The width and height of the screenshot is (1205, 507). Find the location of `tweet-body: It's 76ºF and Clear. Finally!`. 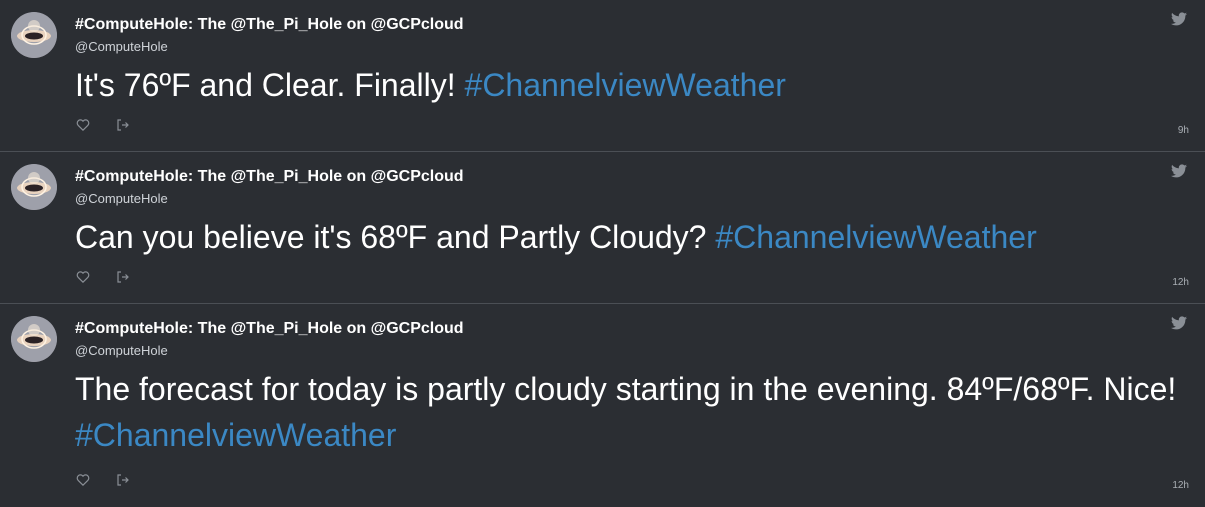

tweet-body: It's 76ºF and Clear. Finally! is located at coordinates (270, 85).